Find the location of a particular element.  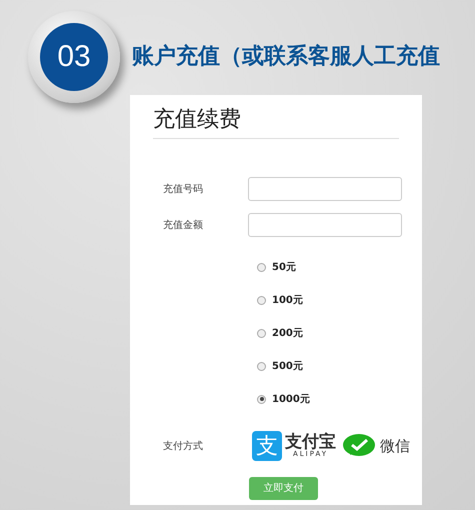

badge-number: 03 is located at coordinates (74, 57).